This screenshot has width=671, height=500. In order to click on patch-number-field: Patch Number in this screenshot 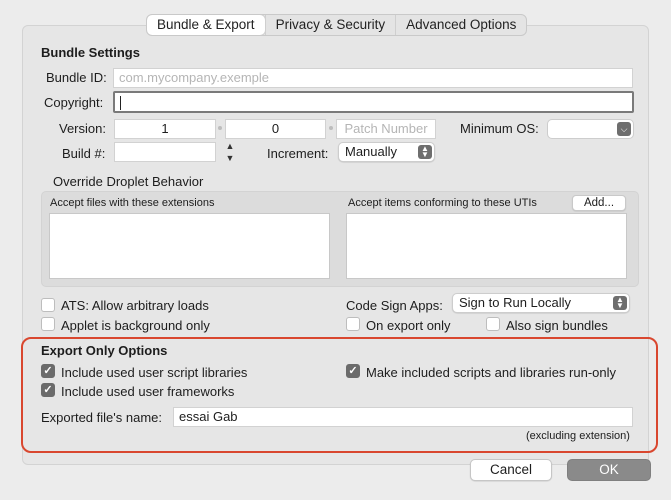, I will do `click(386, 129)`.